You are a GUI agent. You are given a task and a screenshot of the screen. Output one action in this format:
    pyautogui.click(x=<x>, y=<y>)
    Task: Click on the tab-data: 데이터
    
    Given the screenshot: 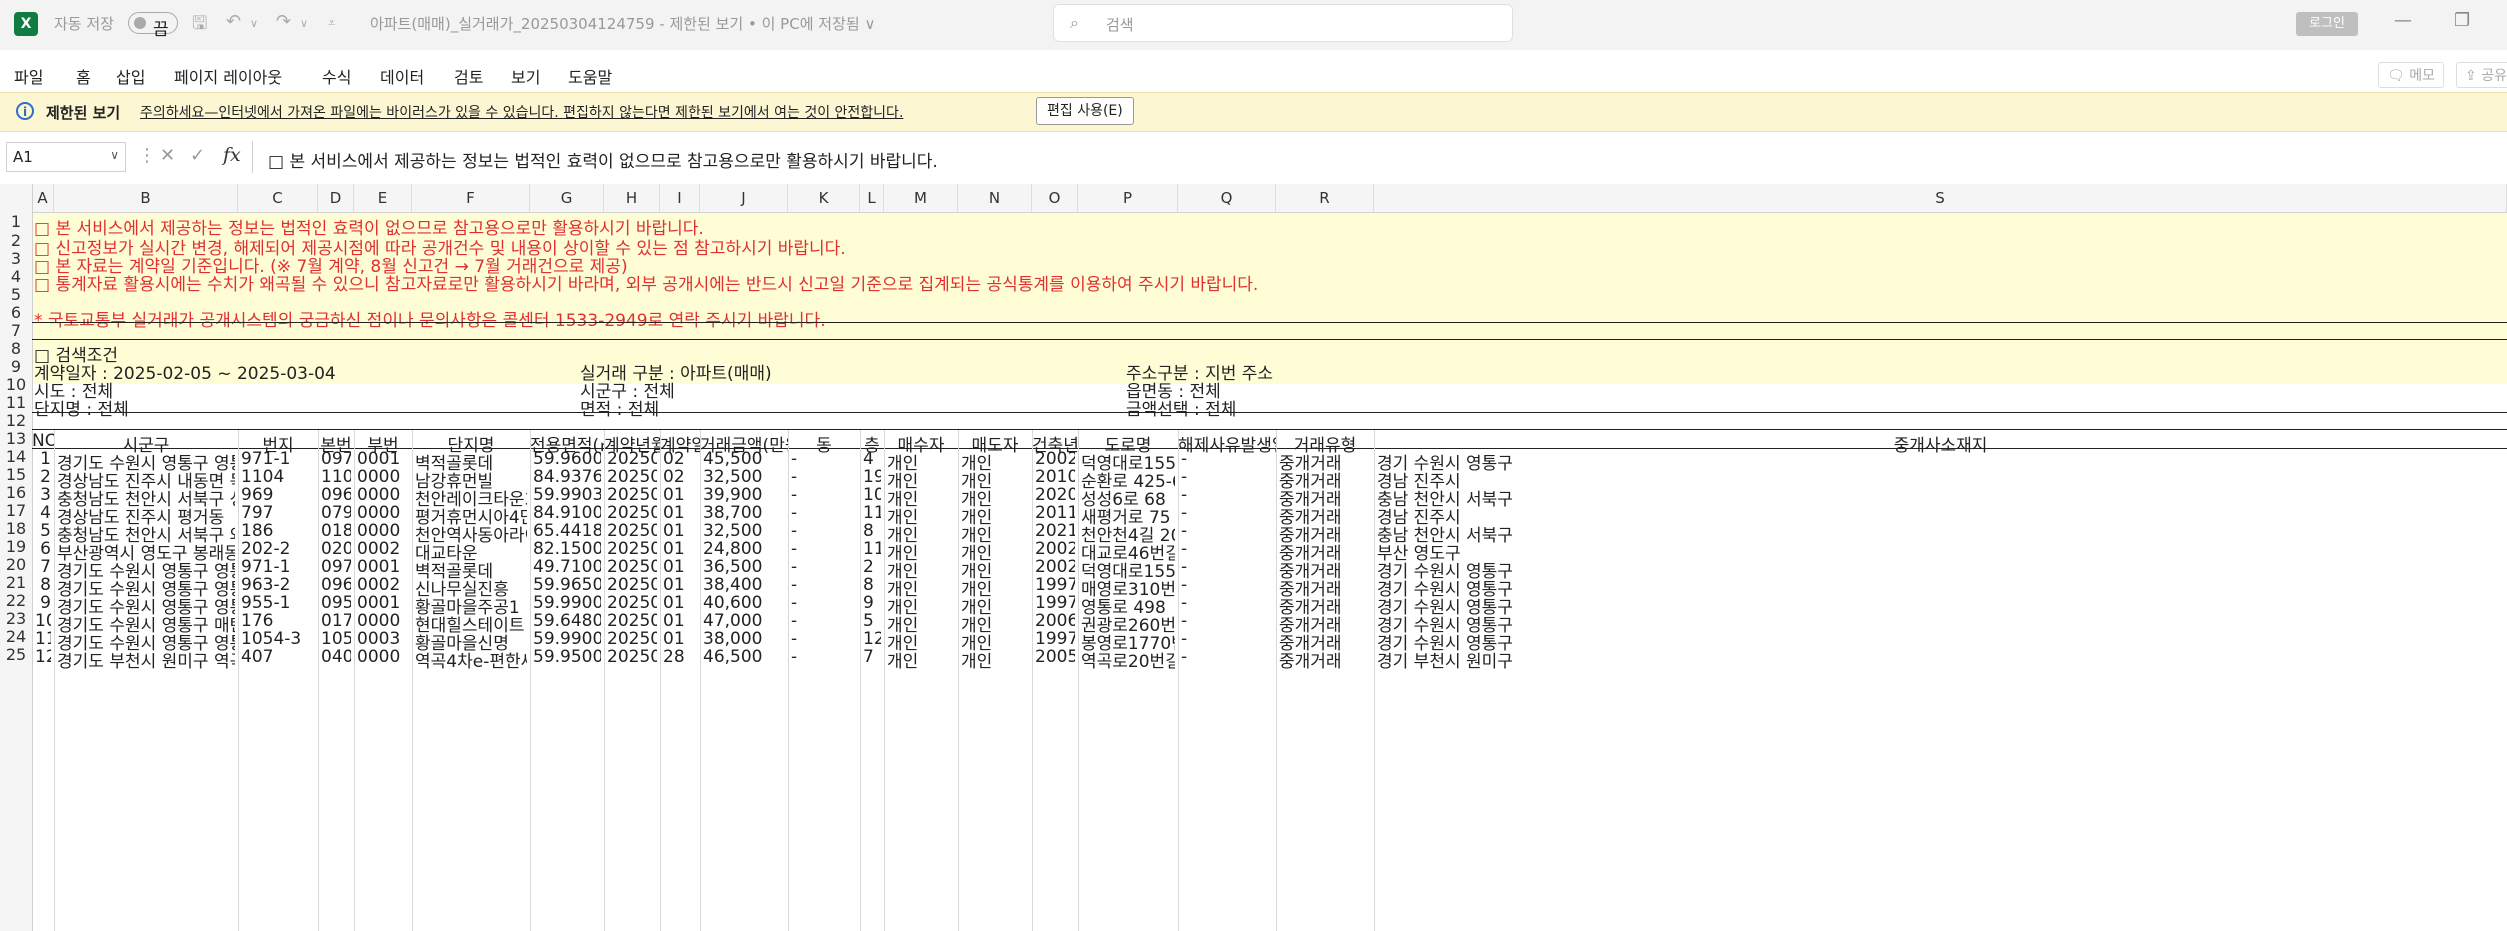 What is the action you would take?
    pyautogui.click(x=402, y=76)
    